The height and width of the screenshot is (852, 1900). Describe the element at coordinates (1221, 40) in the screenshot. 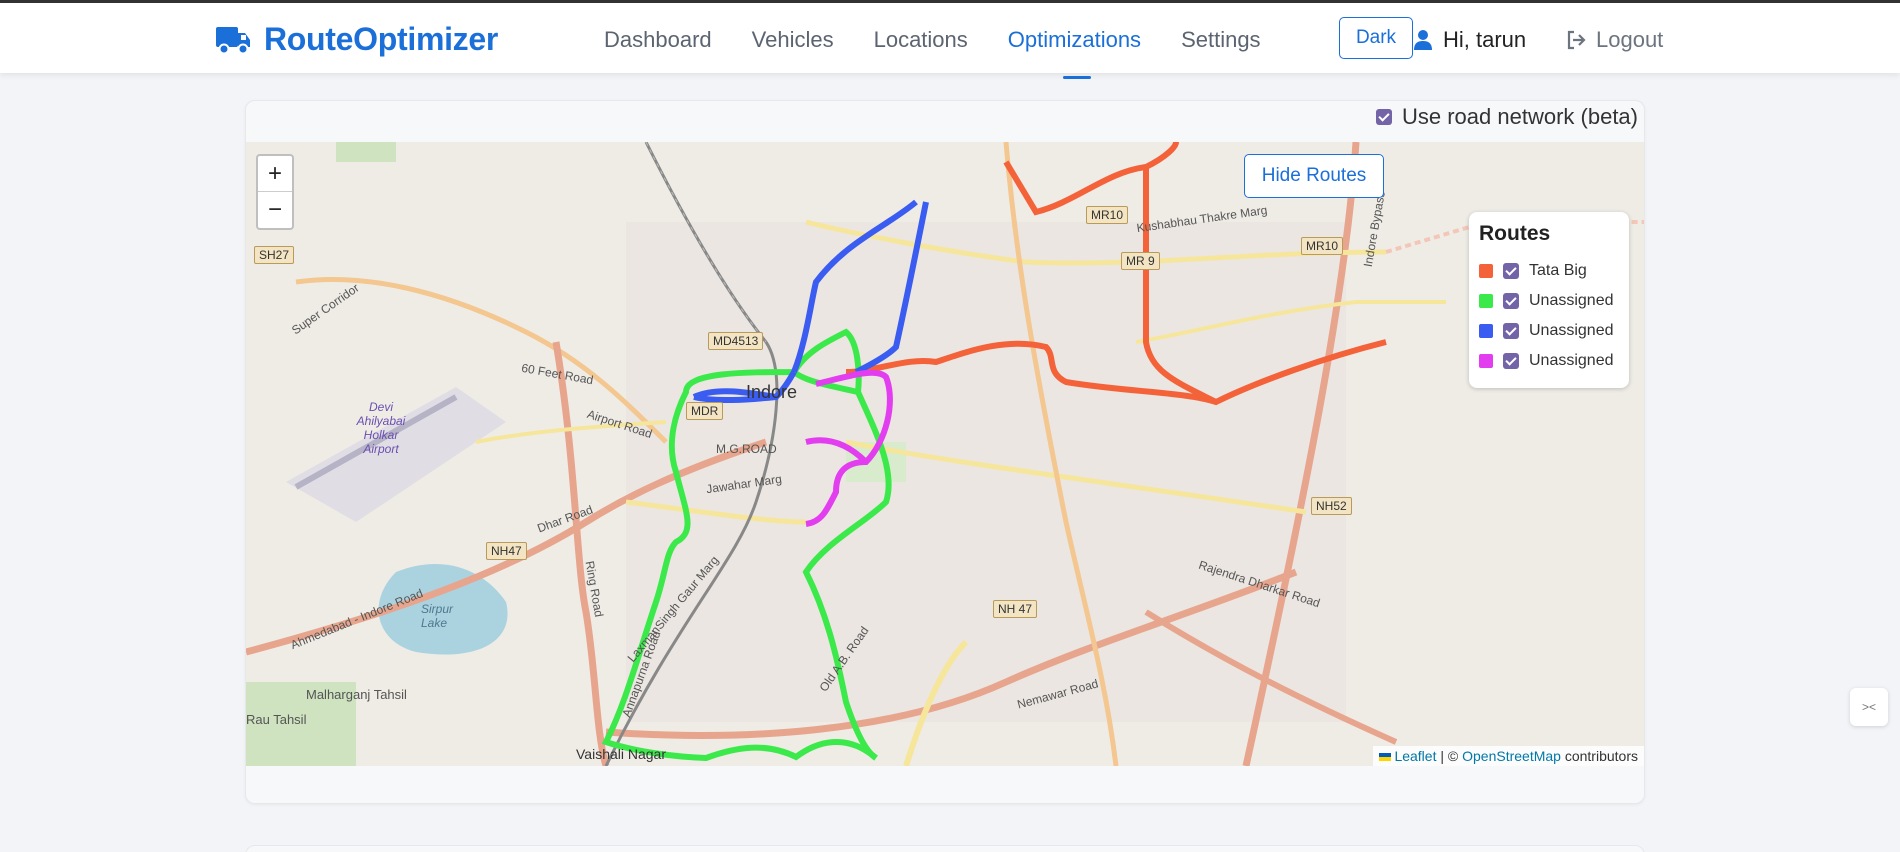

I see `nav-settings: Settings` at that location.